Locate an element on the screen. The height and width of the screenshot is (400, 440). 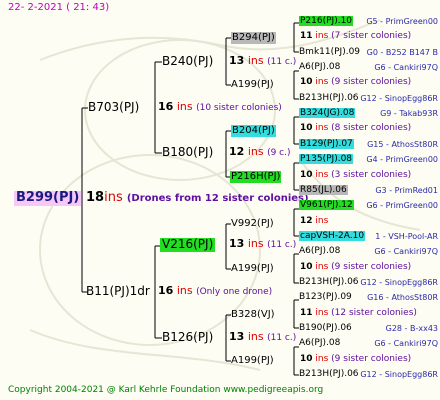
gen4-inbreeding: 12 ins is located at coordinates (314, 221).